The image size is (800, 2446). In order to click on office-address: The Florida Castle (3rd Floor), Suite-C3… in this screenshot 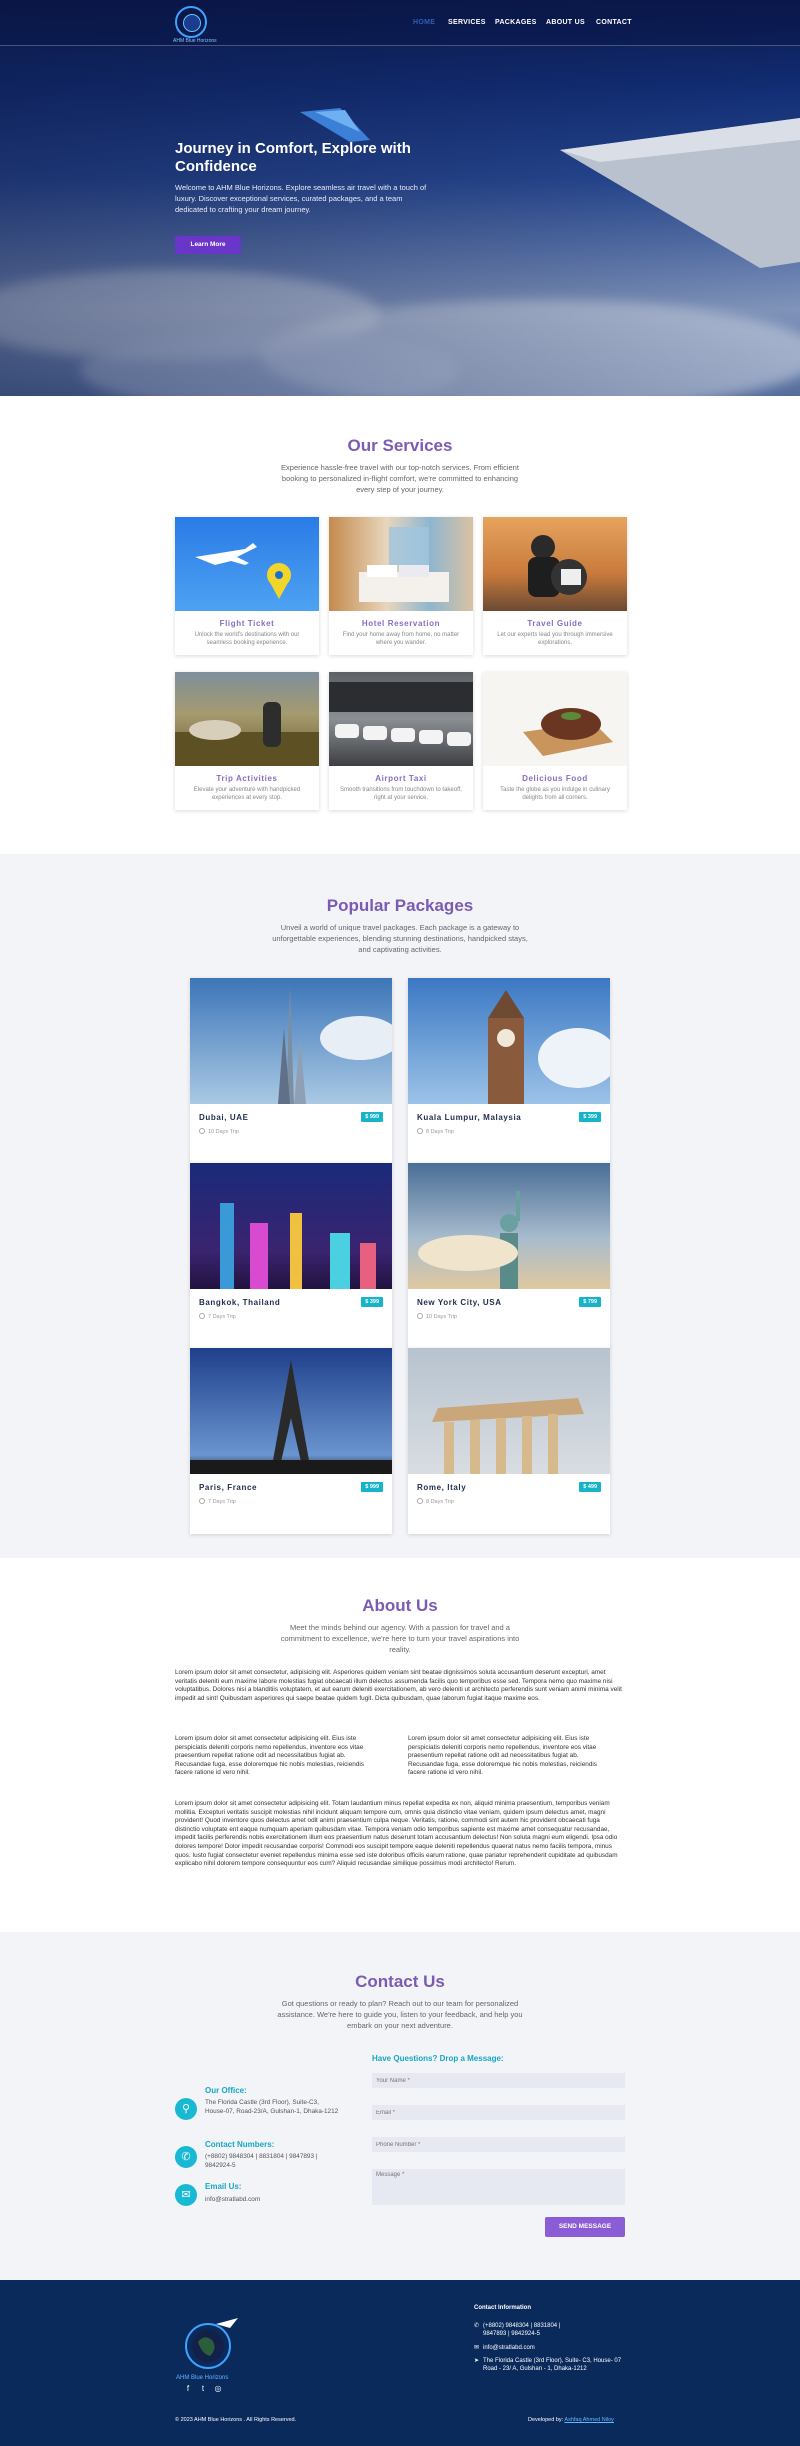, I will do `click(272, 2107)`.